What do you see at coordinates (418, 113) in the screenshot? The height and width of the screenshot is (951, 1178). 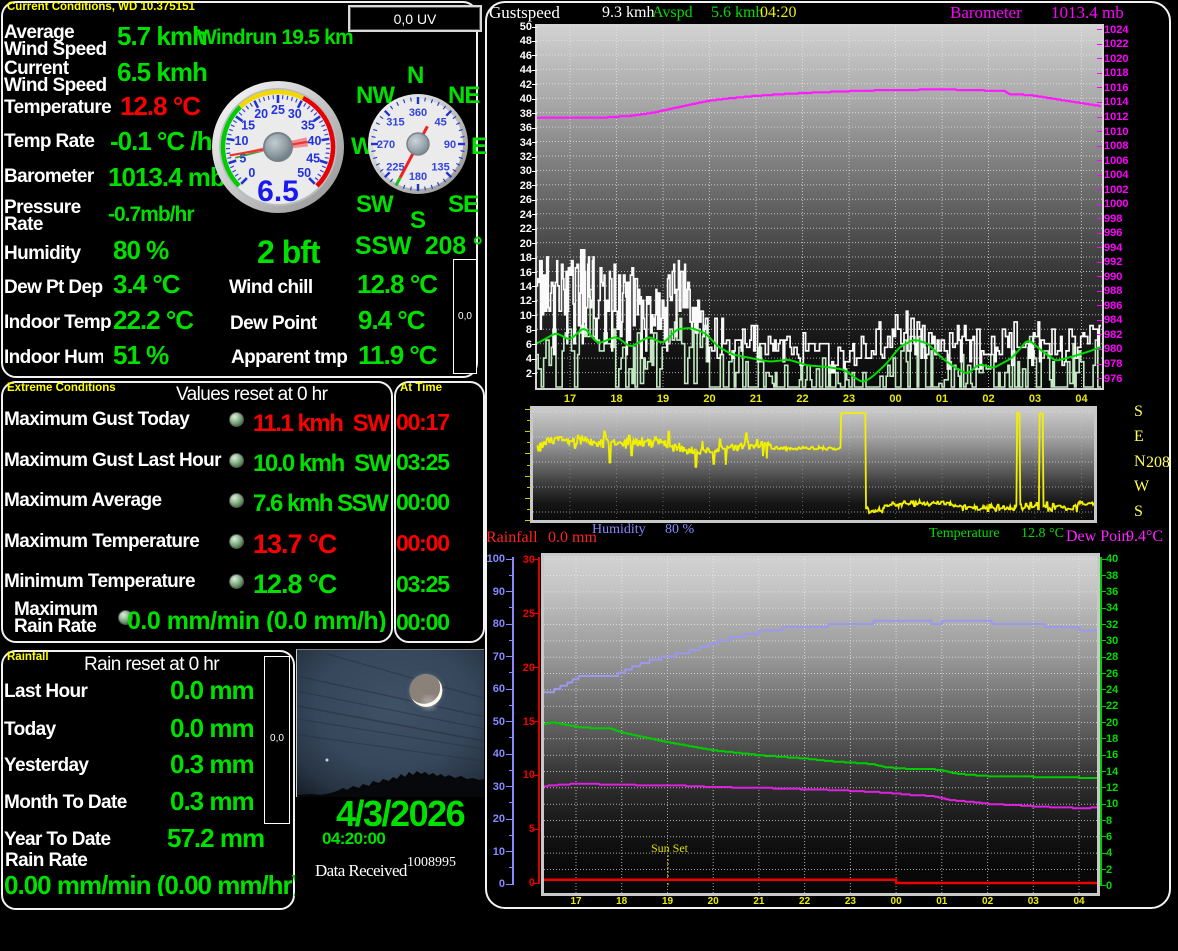 I see `svg-text: 360` at bounding box center [418, 113].